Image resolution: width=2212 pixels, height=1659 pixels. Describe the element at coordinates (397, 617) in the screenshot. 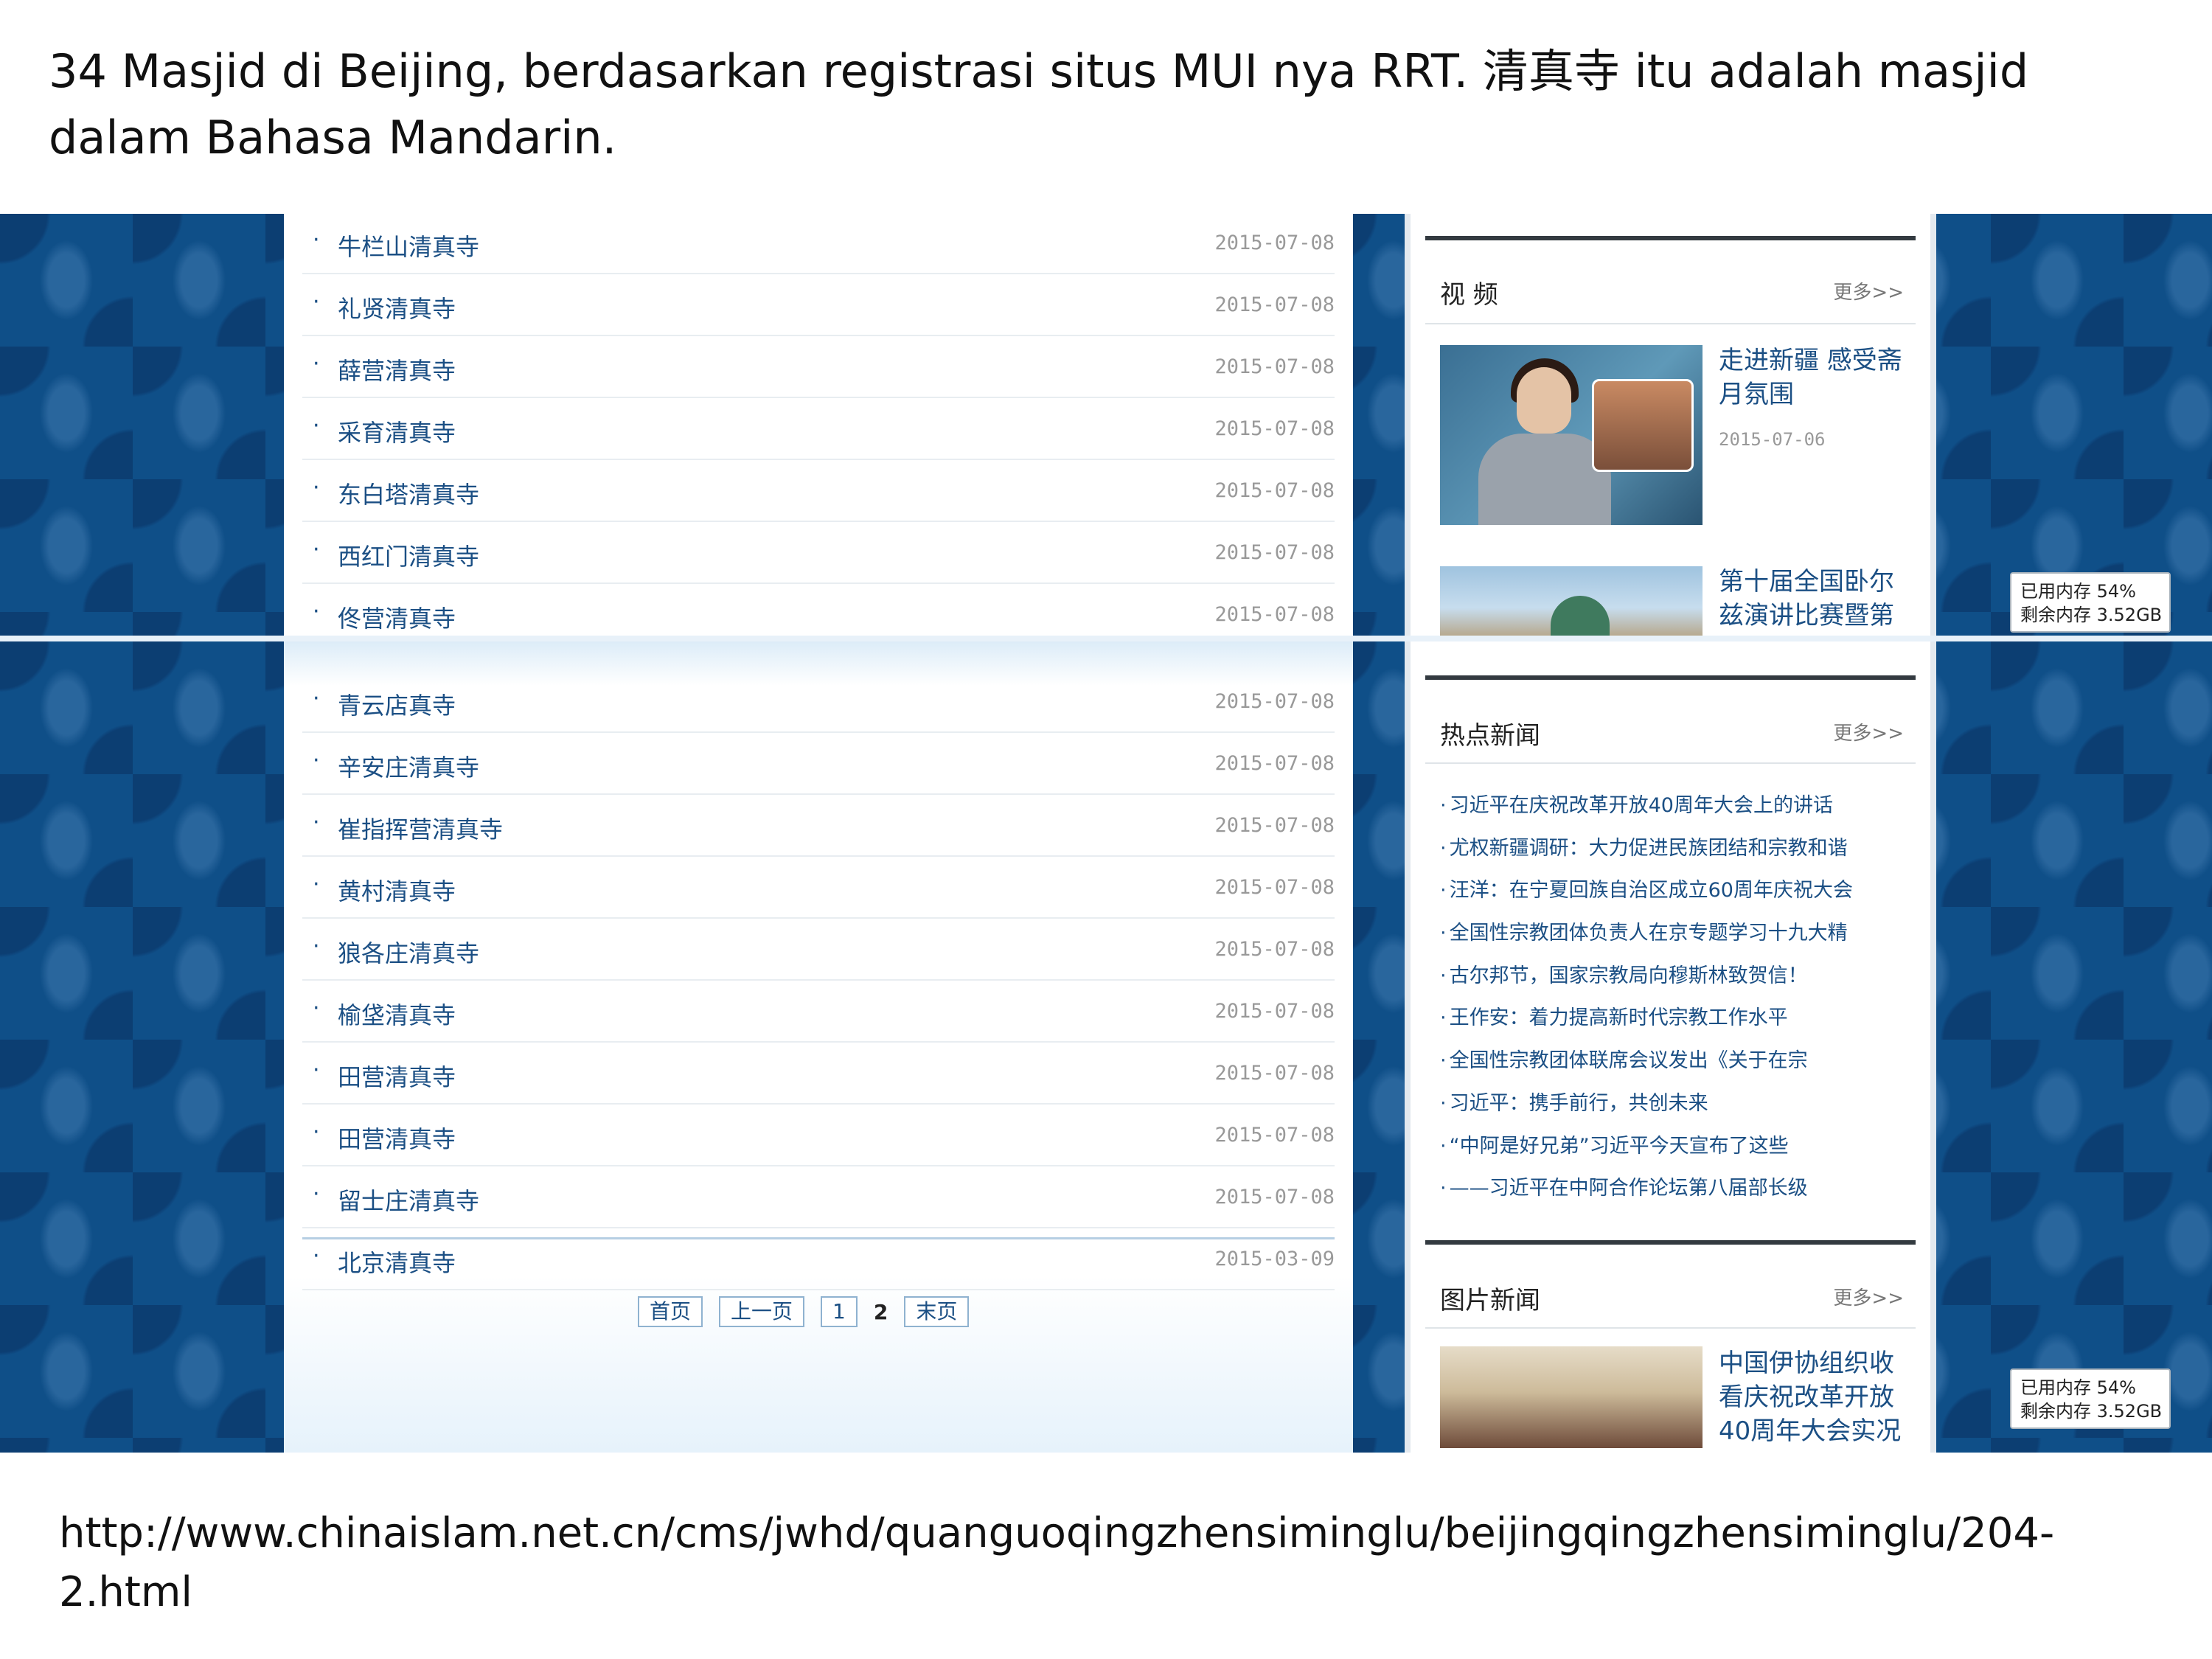

I see `mosque-name-link: 佟营清真寺` at that location.